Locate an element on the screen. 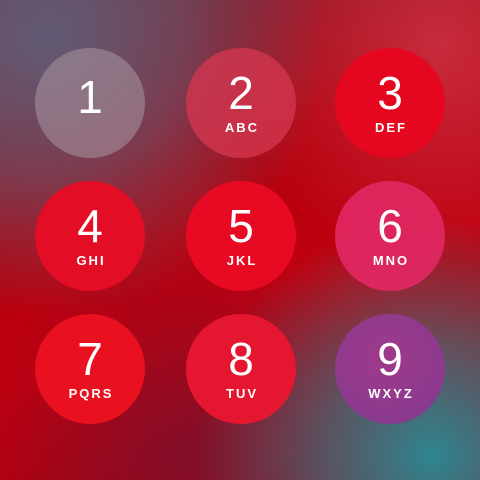 The height and width of the screenshot is (480, 480). key-digit: 7 is located at coordinates (90, 359).